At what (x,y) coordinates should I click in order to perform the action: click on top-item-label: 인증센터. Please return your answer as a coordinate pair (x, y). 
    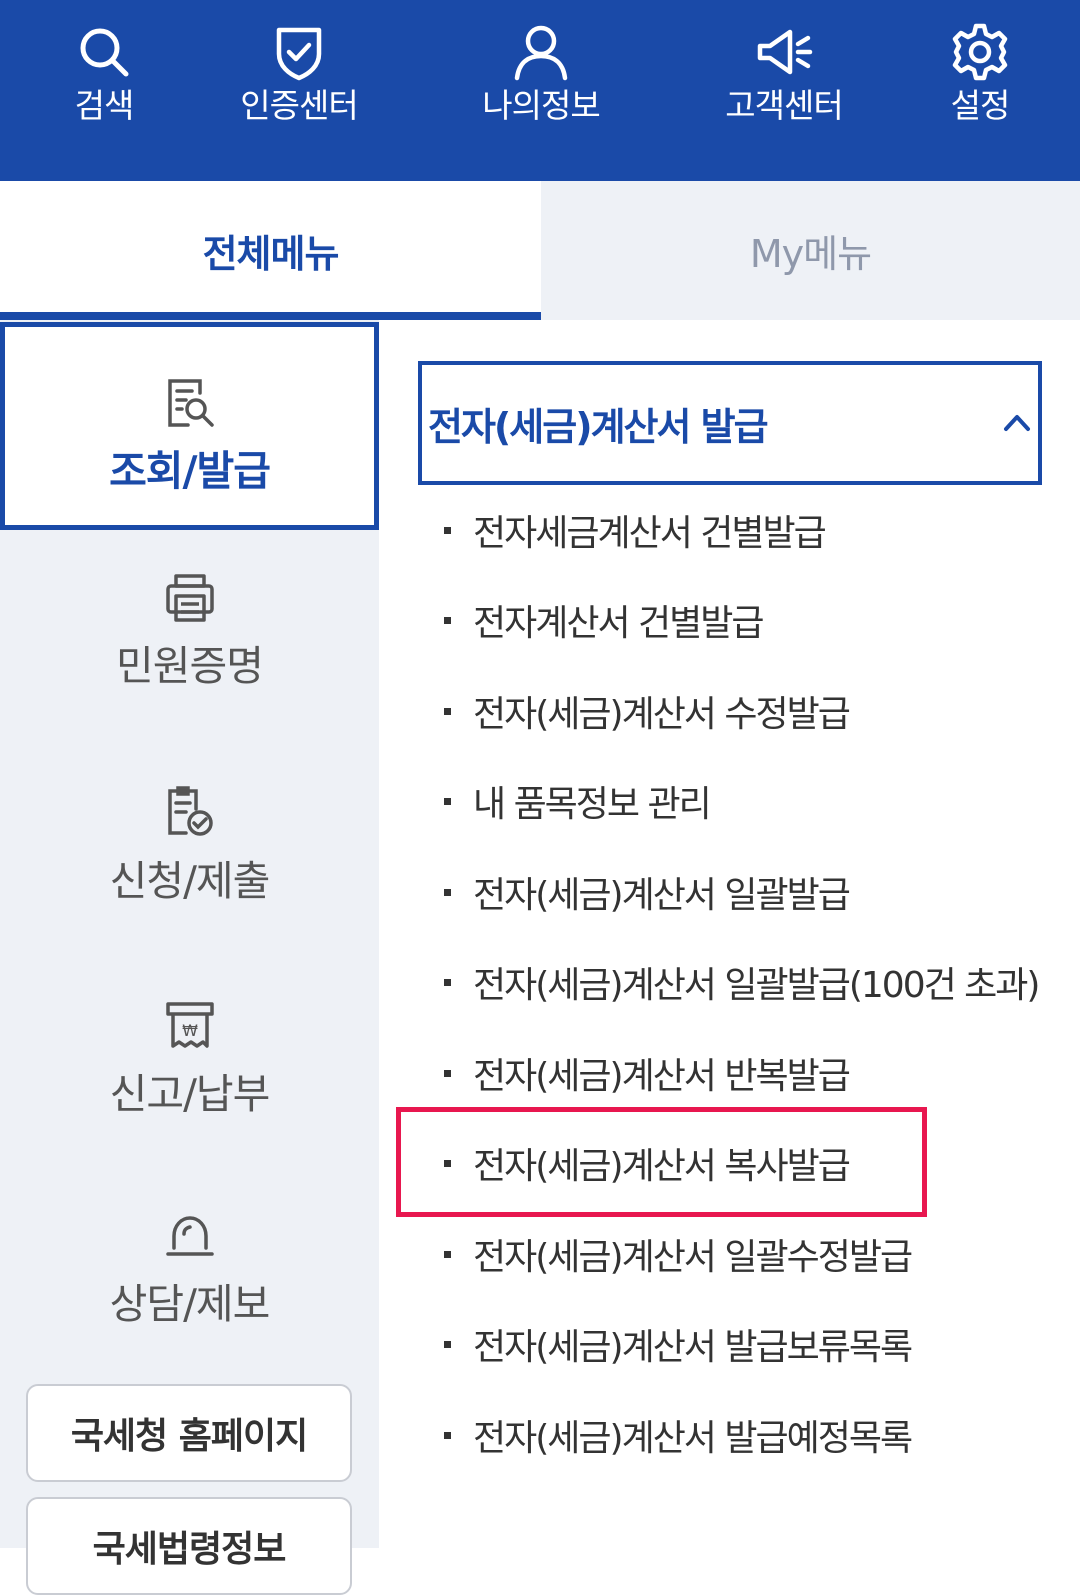
    Looking at the image, I should click on (299, 105).